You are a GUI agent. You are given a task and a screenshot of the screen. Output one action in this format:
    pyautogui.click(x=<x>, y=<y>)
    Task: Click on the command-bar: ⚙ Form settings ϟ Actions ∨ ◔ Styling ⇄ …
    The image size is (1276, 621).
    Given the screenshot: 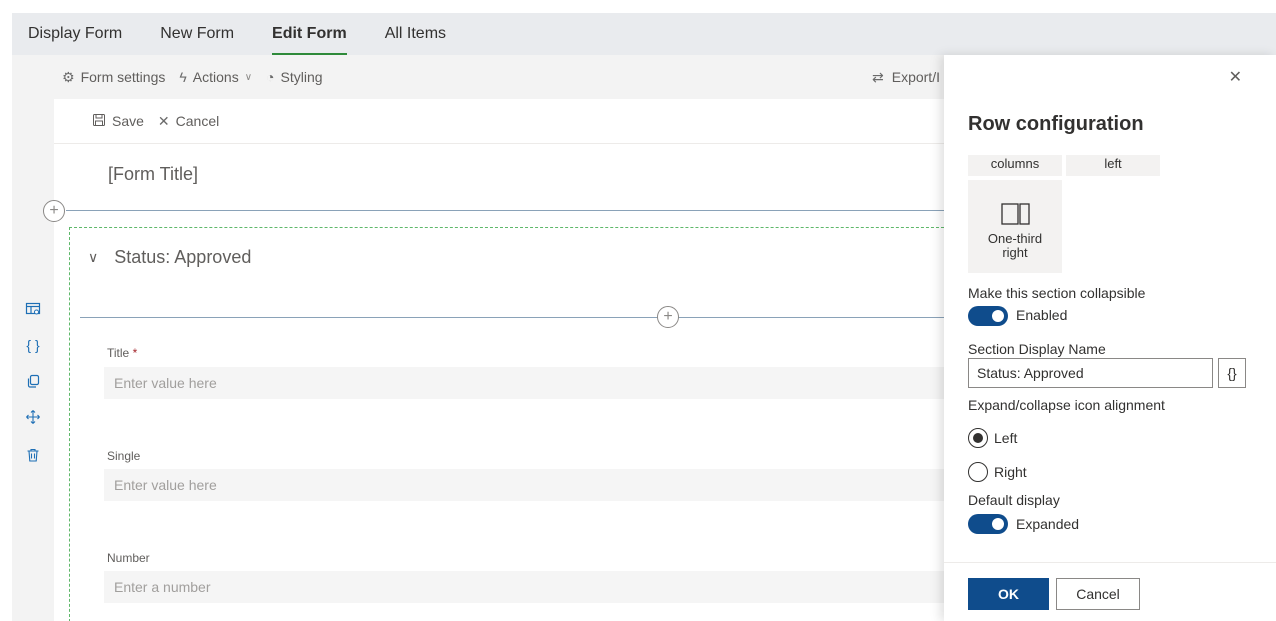 What is the action you would take?
    pyautogui.click(x=499, y=77)
    